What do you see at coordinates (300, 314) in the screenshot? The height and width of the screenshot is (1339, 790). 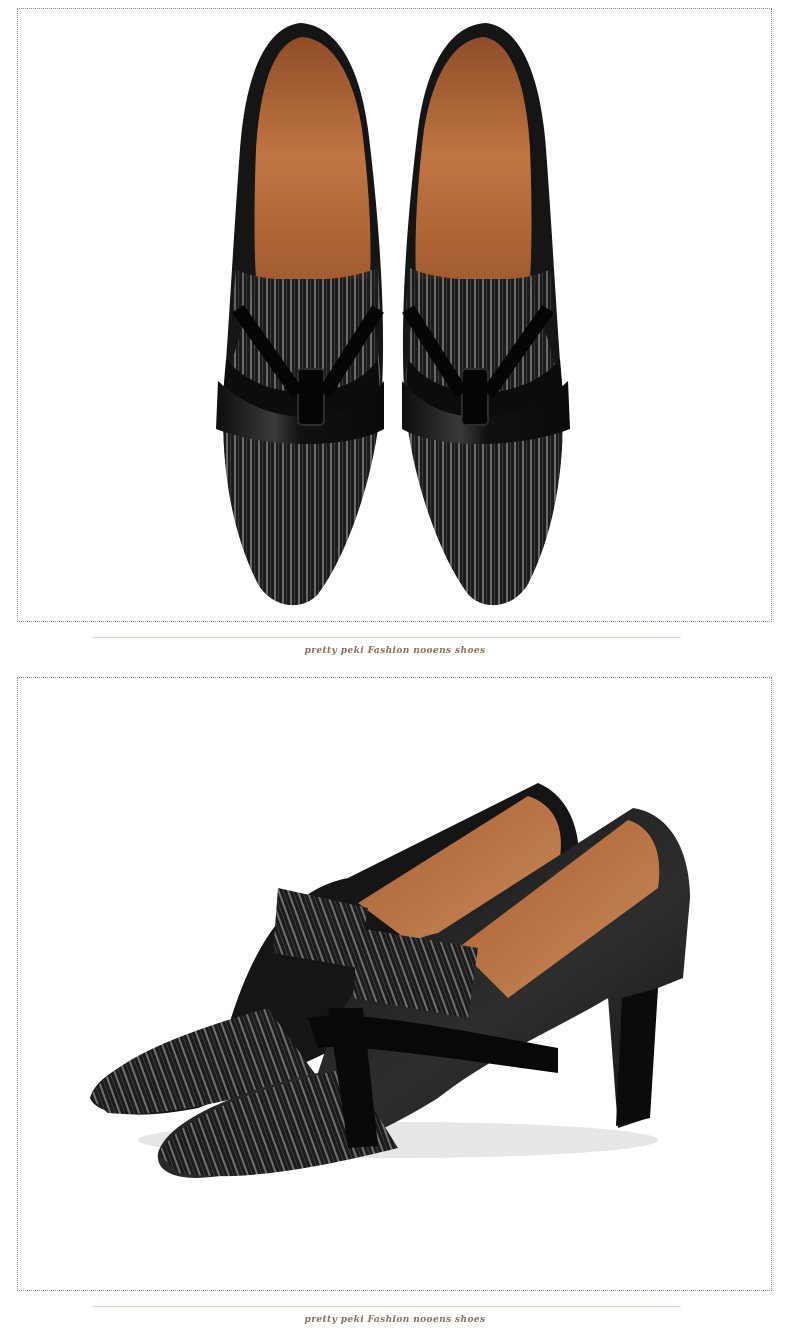 I see `left-shoe` at bounding box center [300, 314].